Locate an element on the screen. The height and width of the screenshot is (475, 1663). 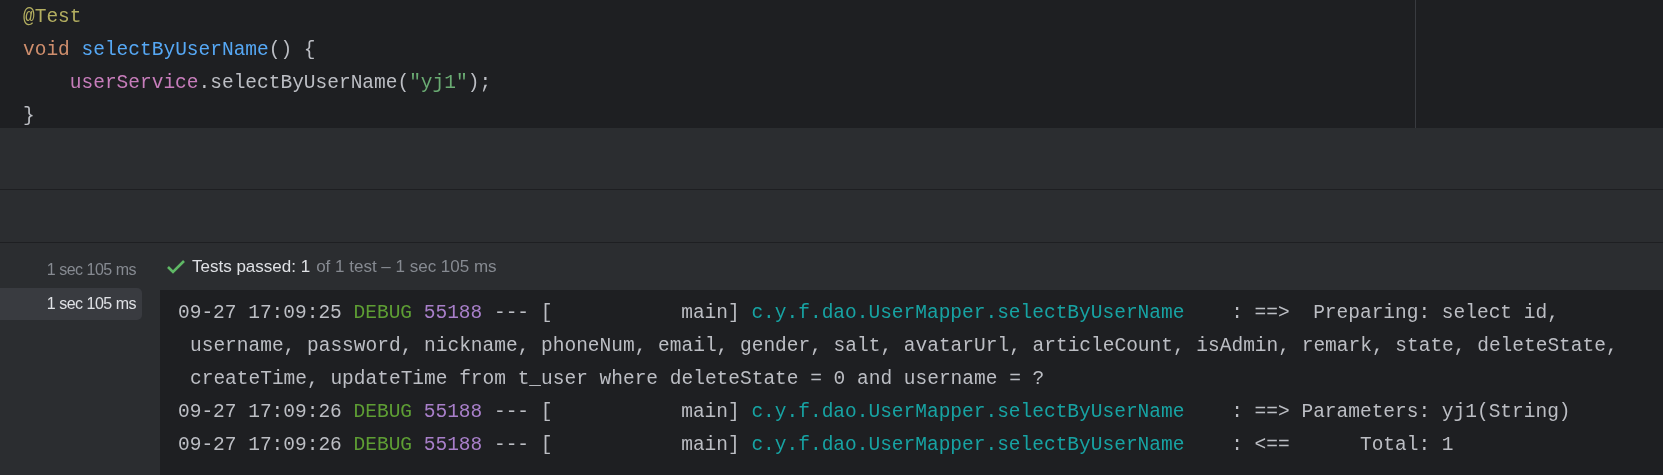
log-timestamp: 09-27 17:09:25 is located at coordinates (260, 313).